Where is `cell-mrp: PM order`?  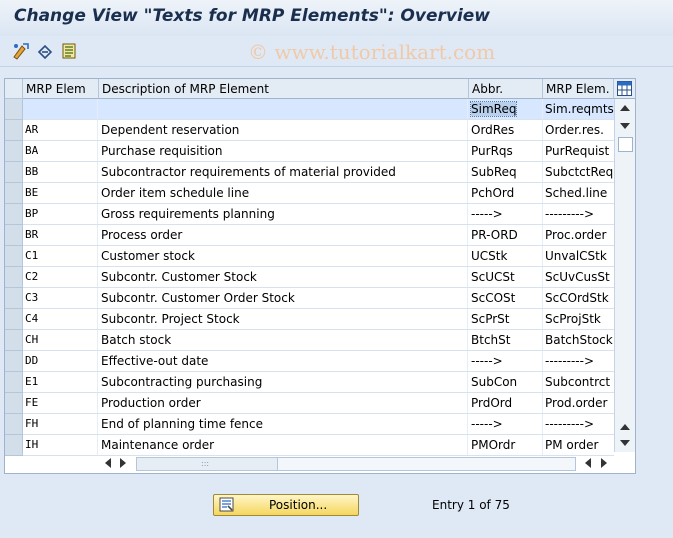
cell-mrp: PM order is located at coordinates (578, 445).